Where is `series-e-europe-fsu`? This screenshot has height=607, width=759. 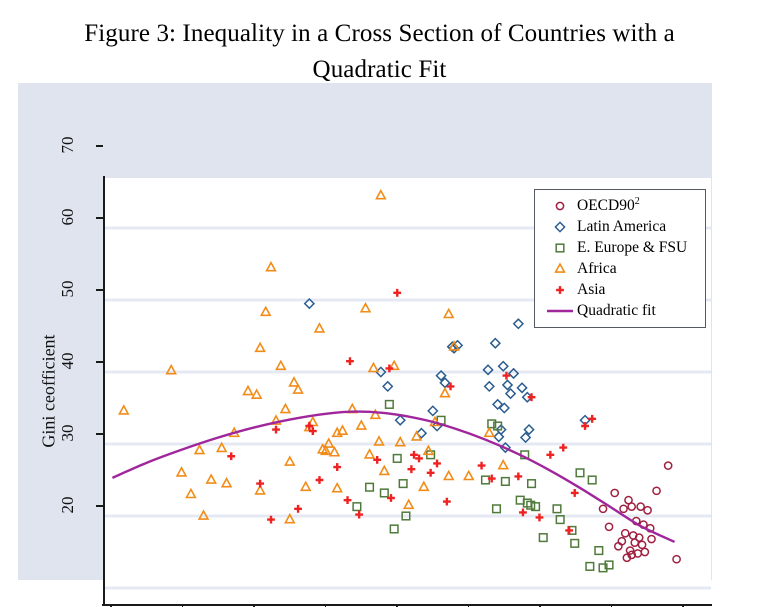
series-e-europe-fsu is located at coordinates (483, 486).